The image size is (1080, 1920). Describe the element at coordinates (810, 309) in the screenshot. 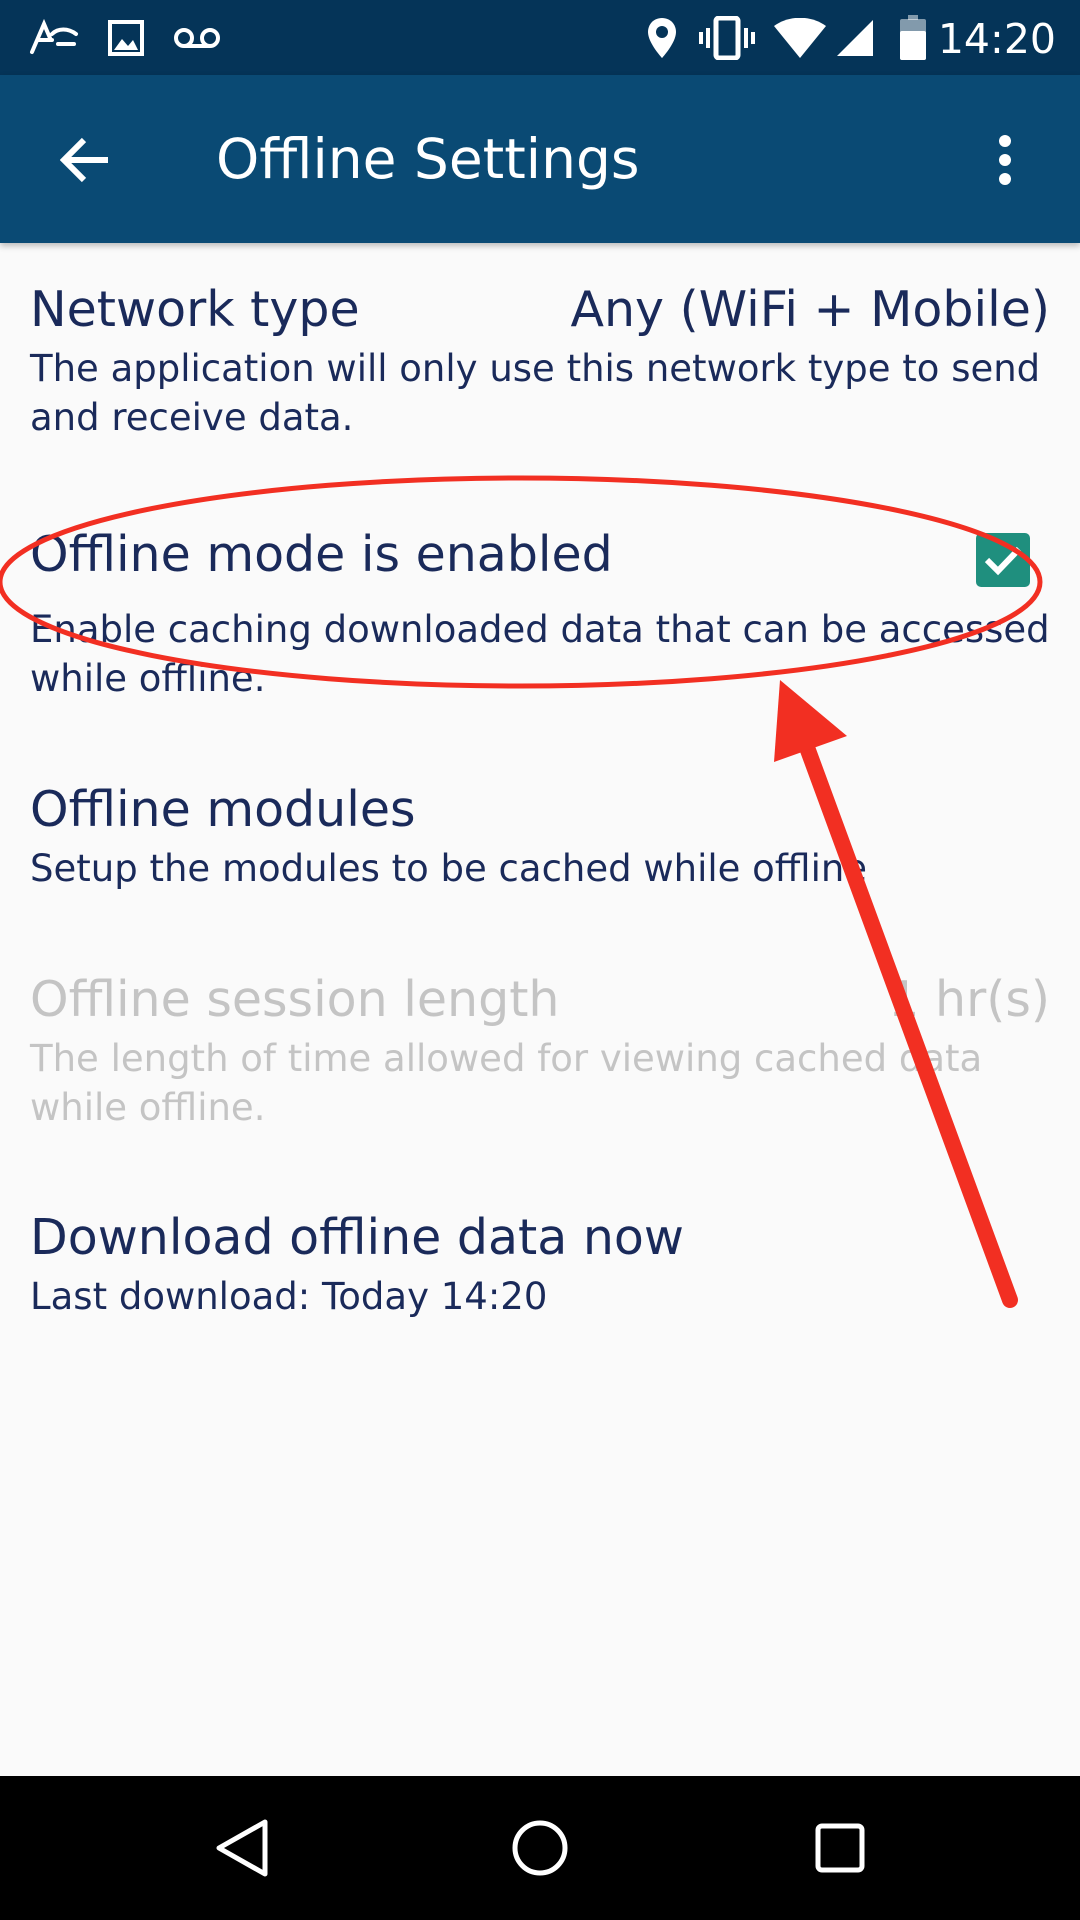

I see `network-type-value: Any (WiFi + Mobile)` at that location.